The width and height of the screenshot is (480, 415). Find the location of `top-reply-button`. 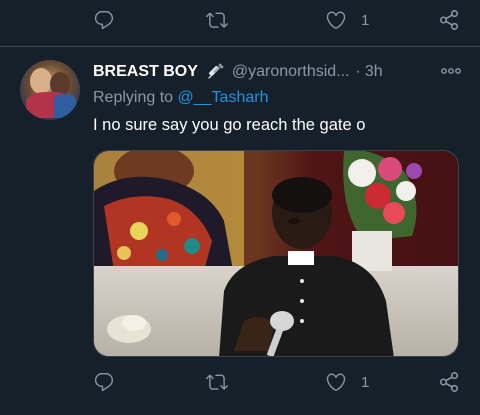

top-reply-button is located at coordinates (104, 20).